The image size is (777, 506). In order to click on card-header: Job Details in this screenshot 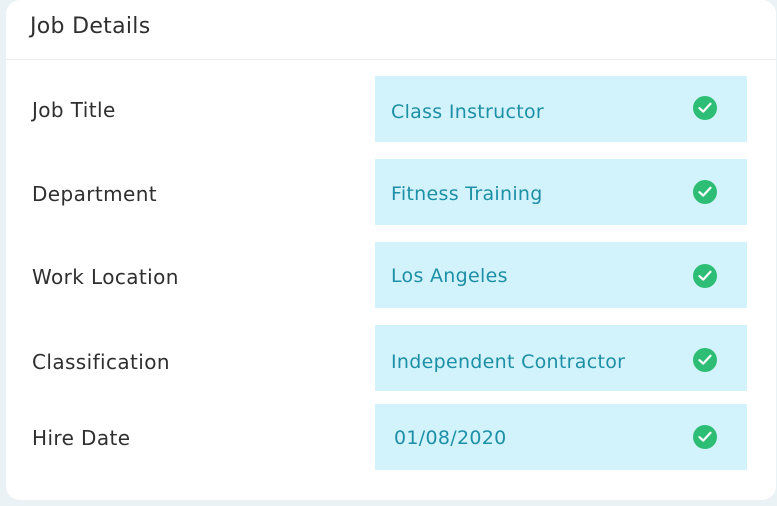, I will do `click(391, 30)`.